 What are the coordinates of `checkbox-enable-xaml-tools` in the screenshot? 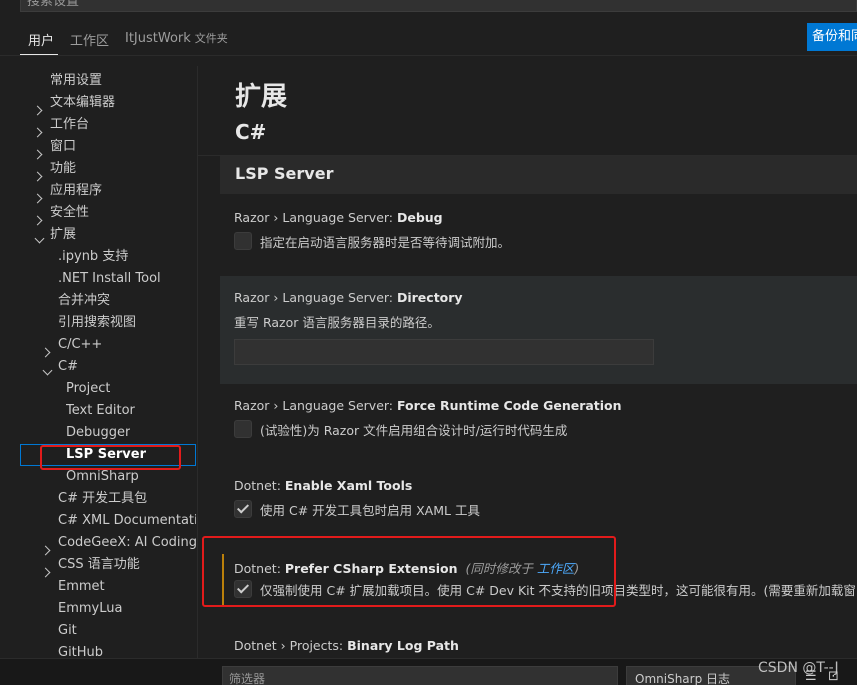 It's located at (243, 509).